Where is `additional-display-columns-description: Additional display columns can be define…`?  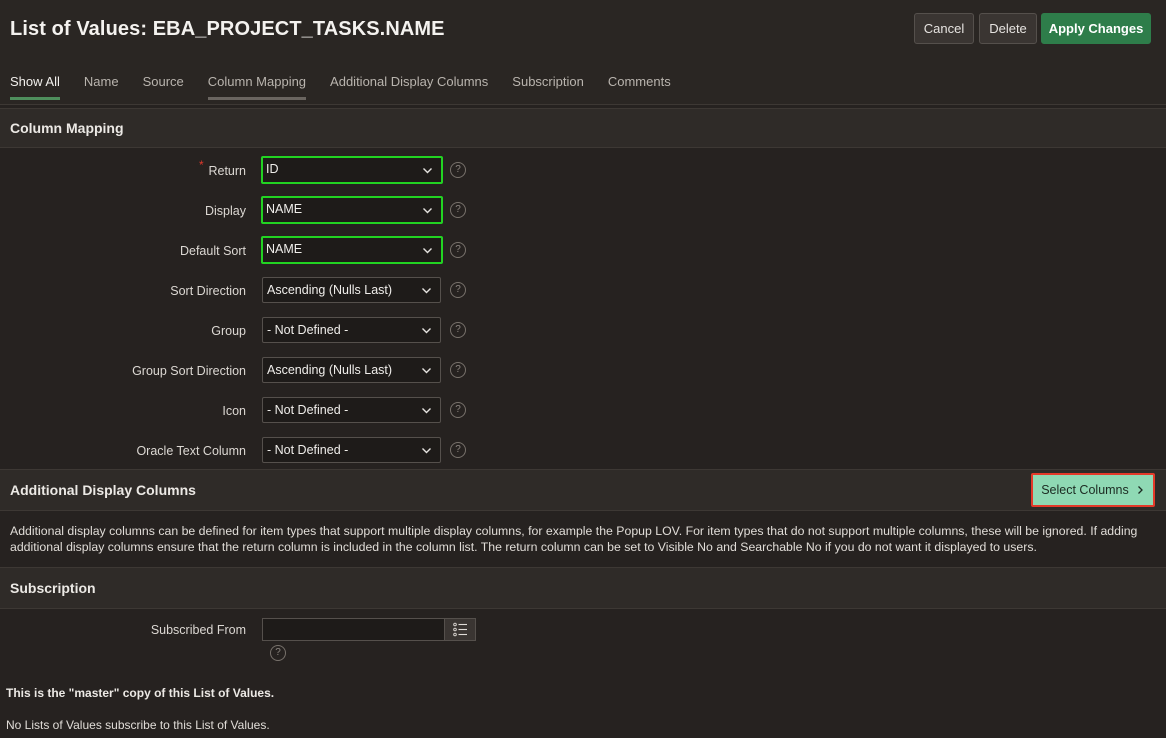
additional-display-columns-description: Additional display columns can be define… is located at coordinates (574, 539).